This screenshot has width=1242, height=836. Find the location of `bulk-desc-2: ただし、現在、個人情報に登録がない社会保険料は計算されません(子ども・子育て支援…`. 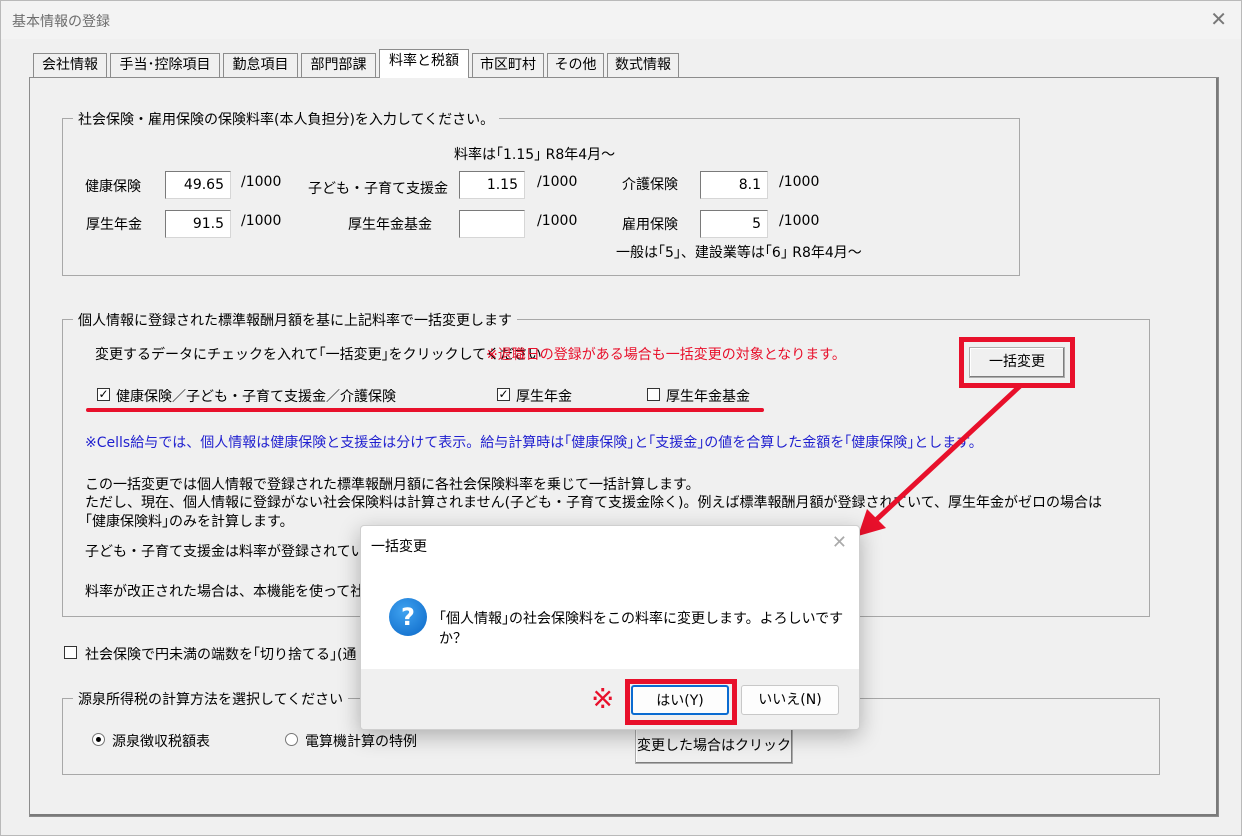

bulk-desc-2: ただし、現在、個人情報に登録がない社会保険料は計算されません(子ども・子育て支援… is located at coordinates (593, 503).